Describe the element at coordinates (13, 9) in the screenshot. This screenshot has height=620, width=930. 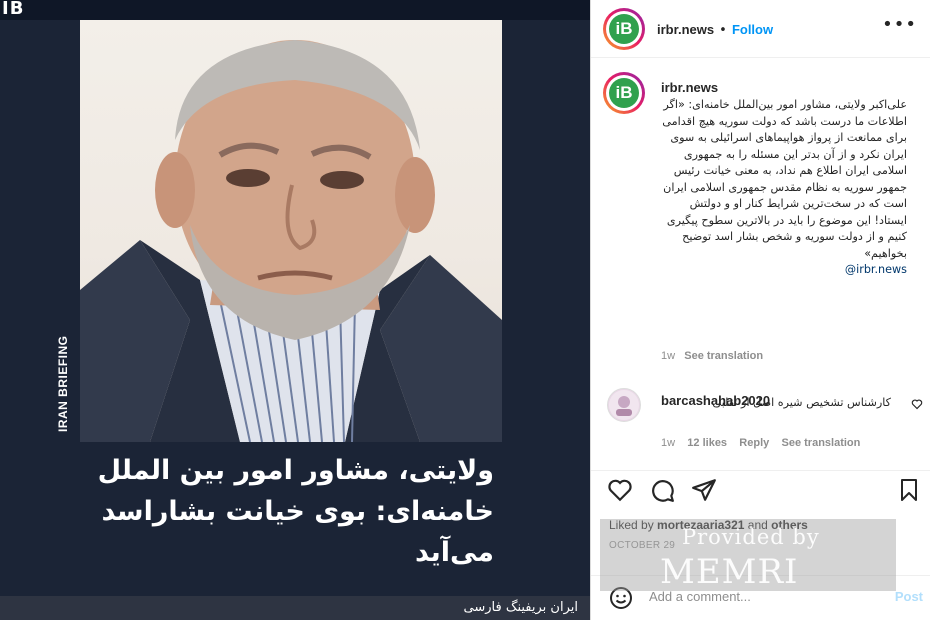
I see `media-brand-logo: IB` at that location.